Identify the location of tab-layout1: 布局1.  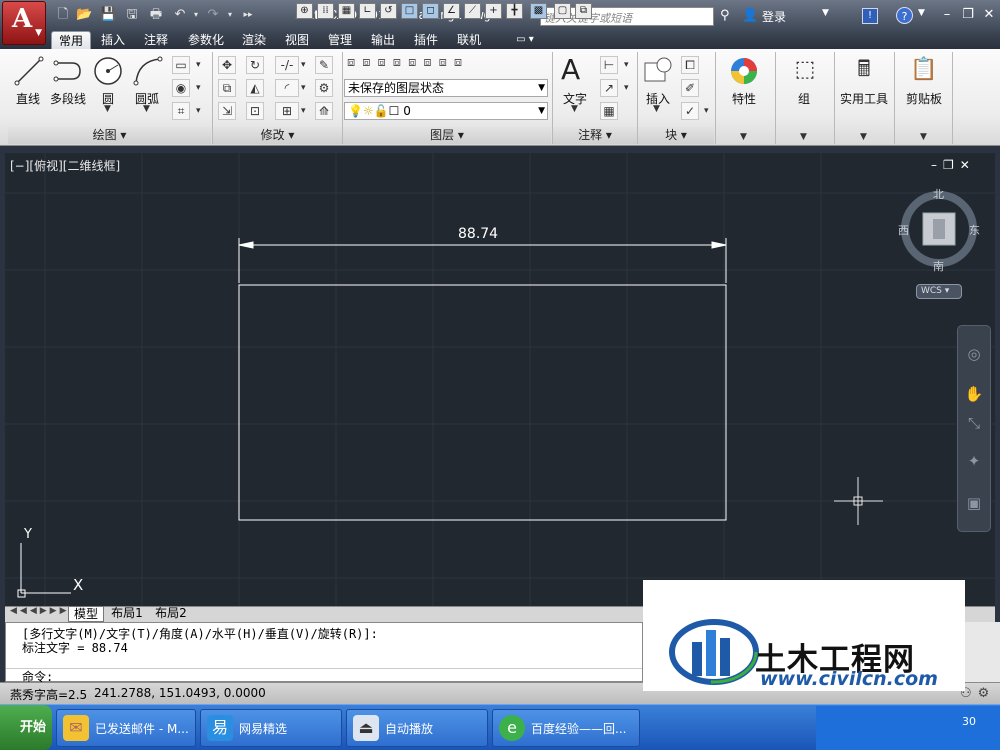
(127, 614).